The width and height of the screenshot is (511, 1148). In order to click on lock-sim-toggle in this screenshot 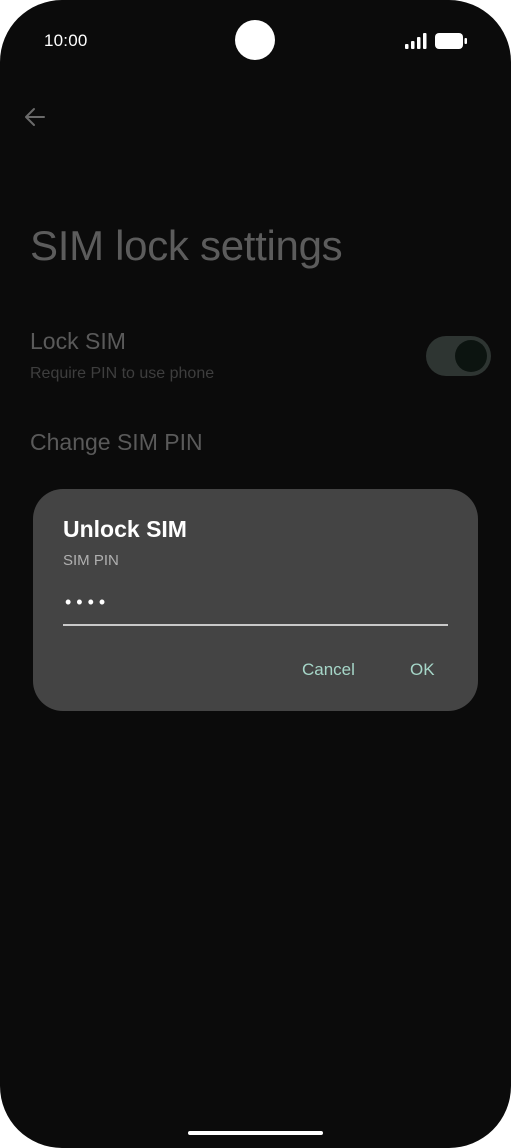, I will do `click(458, 356)`.